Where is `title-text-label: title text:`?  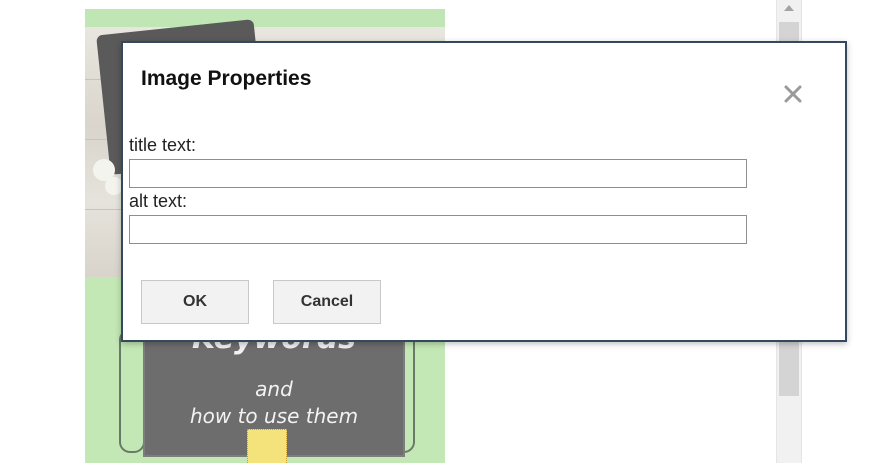
title-text-label: title text: is located at coordinates (163, 145).